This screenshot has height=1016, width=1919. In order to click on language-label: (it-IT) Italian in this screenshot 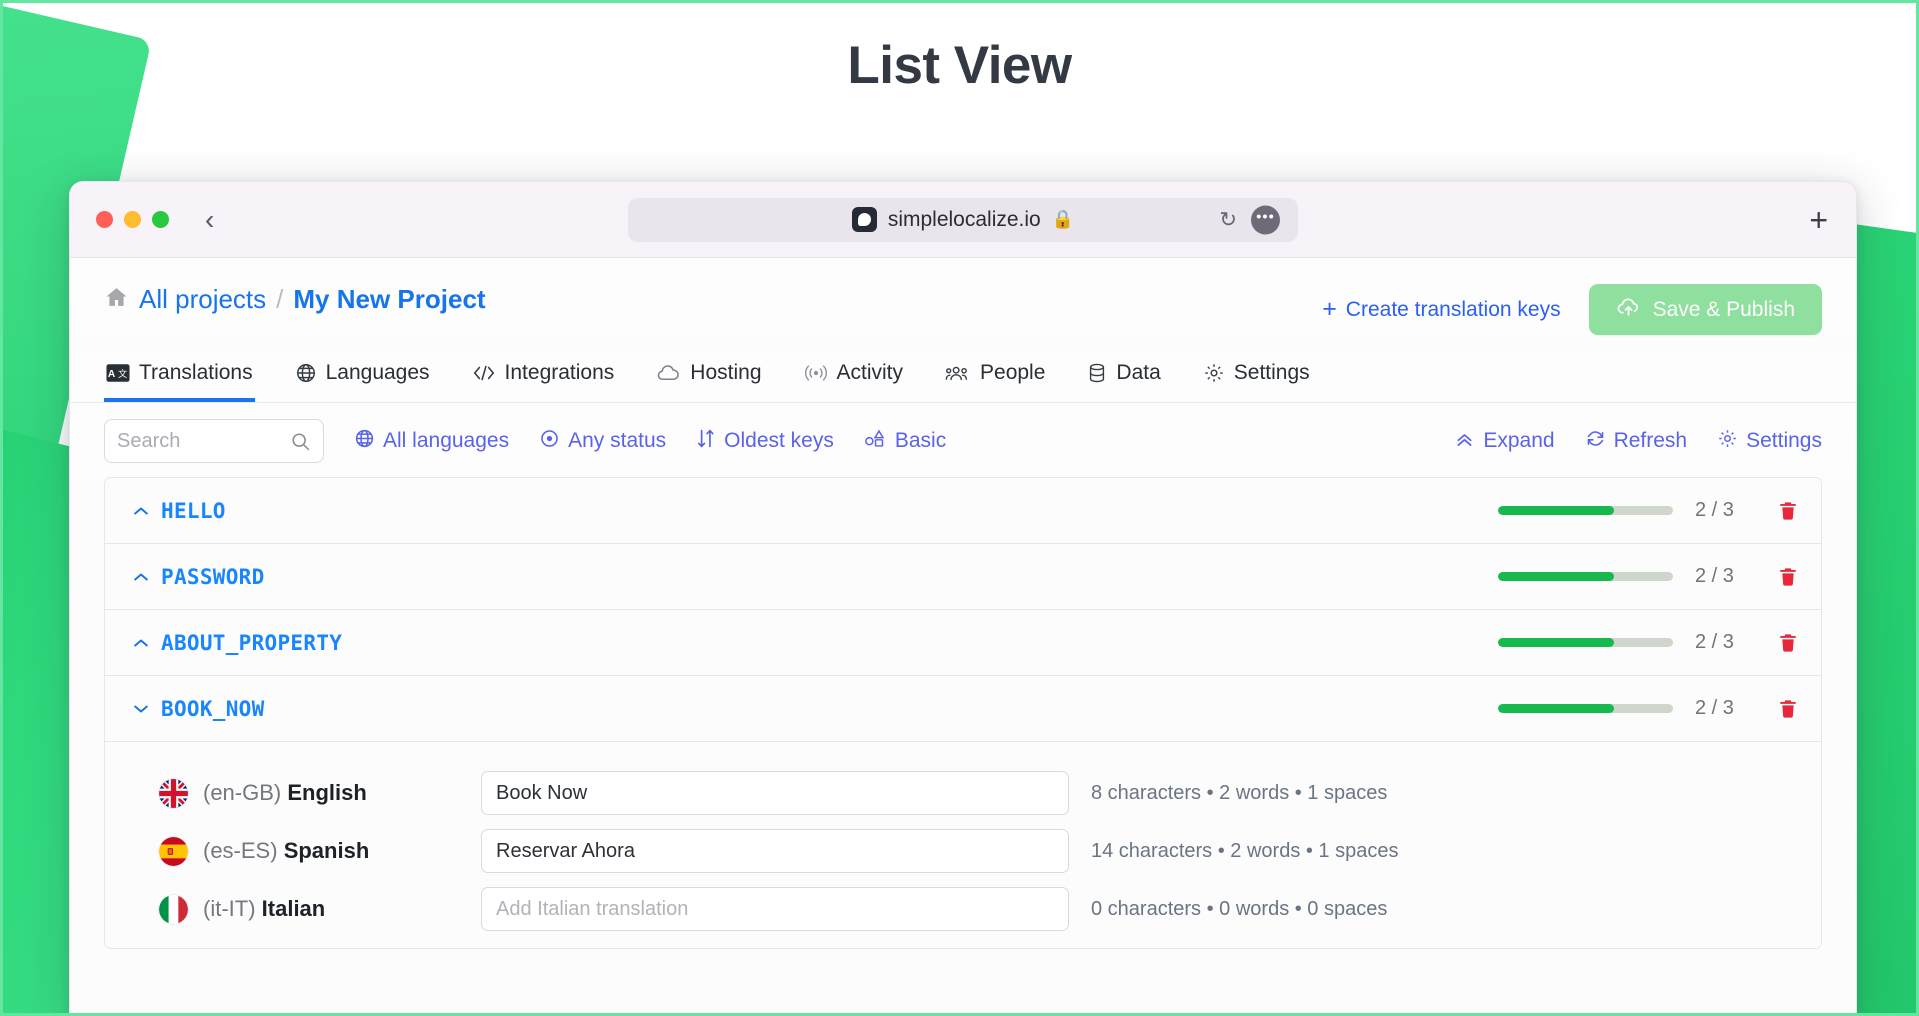, I will do `click(264, 909)`.